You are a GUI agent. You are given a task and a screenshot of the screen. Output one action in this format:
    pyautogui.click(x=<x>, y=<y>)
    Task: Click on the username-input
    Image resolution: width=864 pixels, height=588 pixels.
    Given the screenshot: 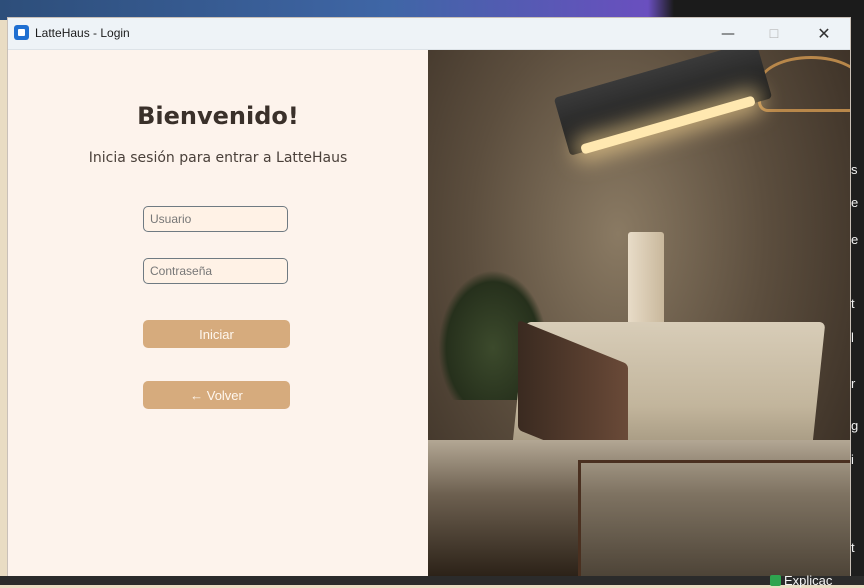 What is the action you would take?
    pyautogui.click(x=215, y=219)
    